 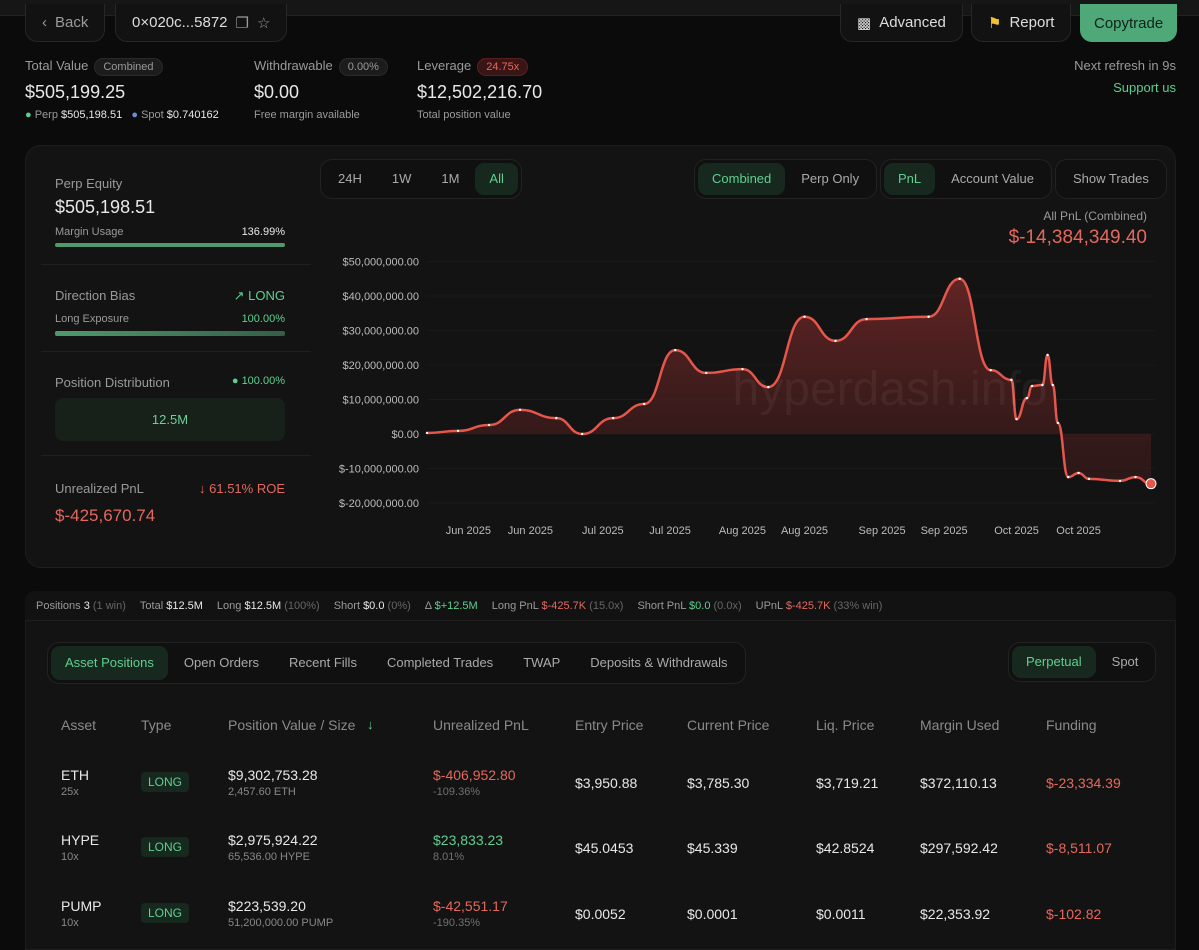 What do you see at coordinates (450, 179) in the screenshot?
I see `range-1m: 1M` at bounding box center [450, 179].